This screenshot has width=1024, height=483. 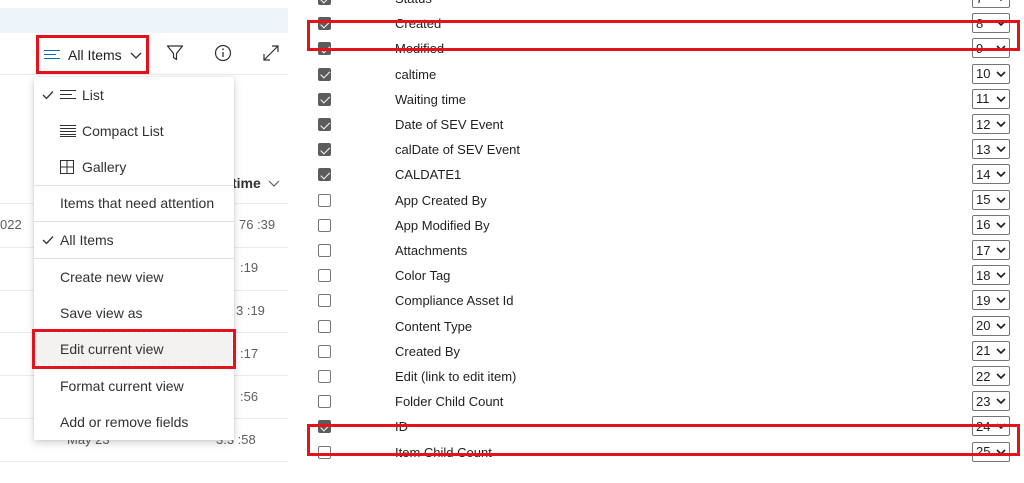 What do you see at coordinates (656, 377) in the screenshot?
I see `field-row: Edit (link to edit item) 22` at bounding box center [656, 377].